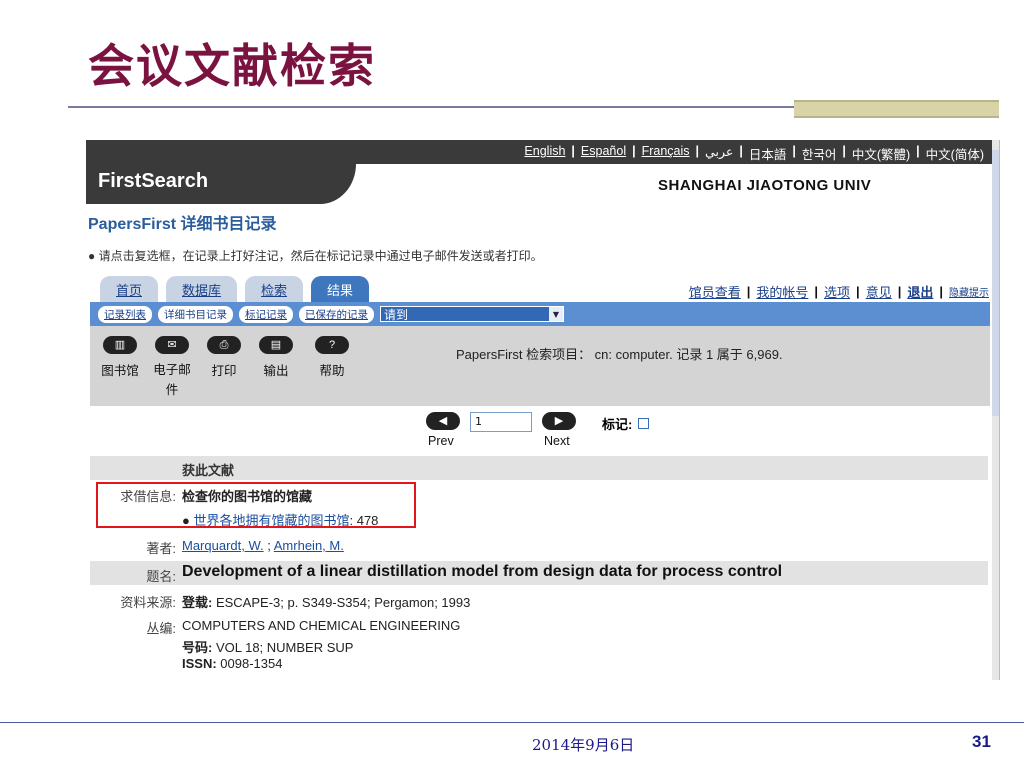 The width and height of the screenshot is (1024, 768). Describe the element at coordinates (332, 371) in the screenshot. I see `help-label: 帮助` at that location.